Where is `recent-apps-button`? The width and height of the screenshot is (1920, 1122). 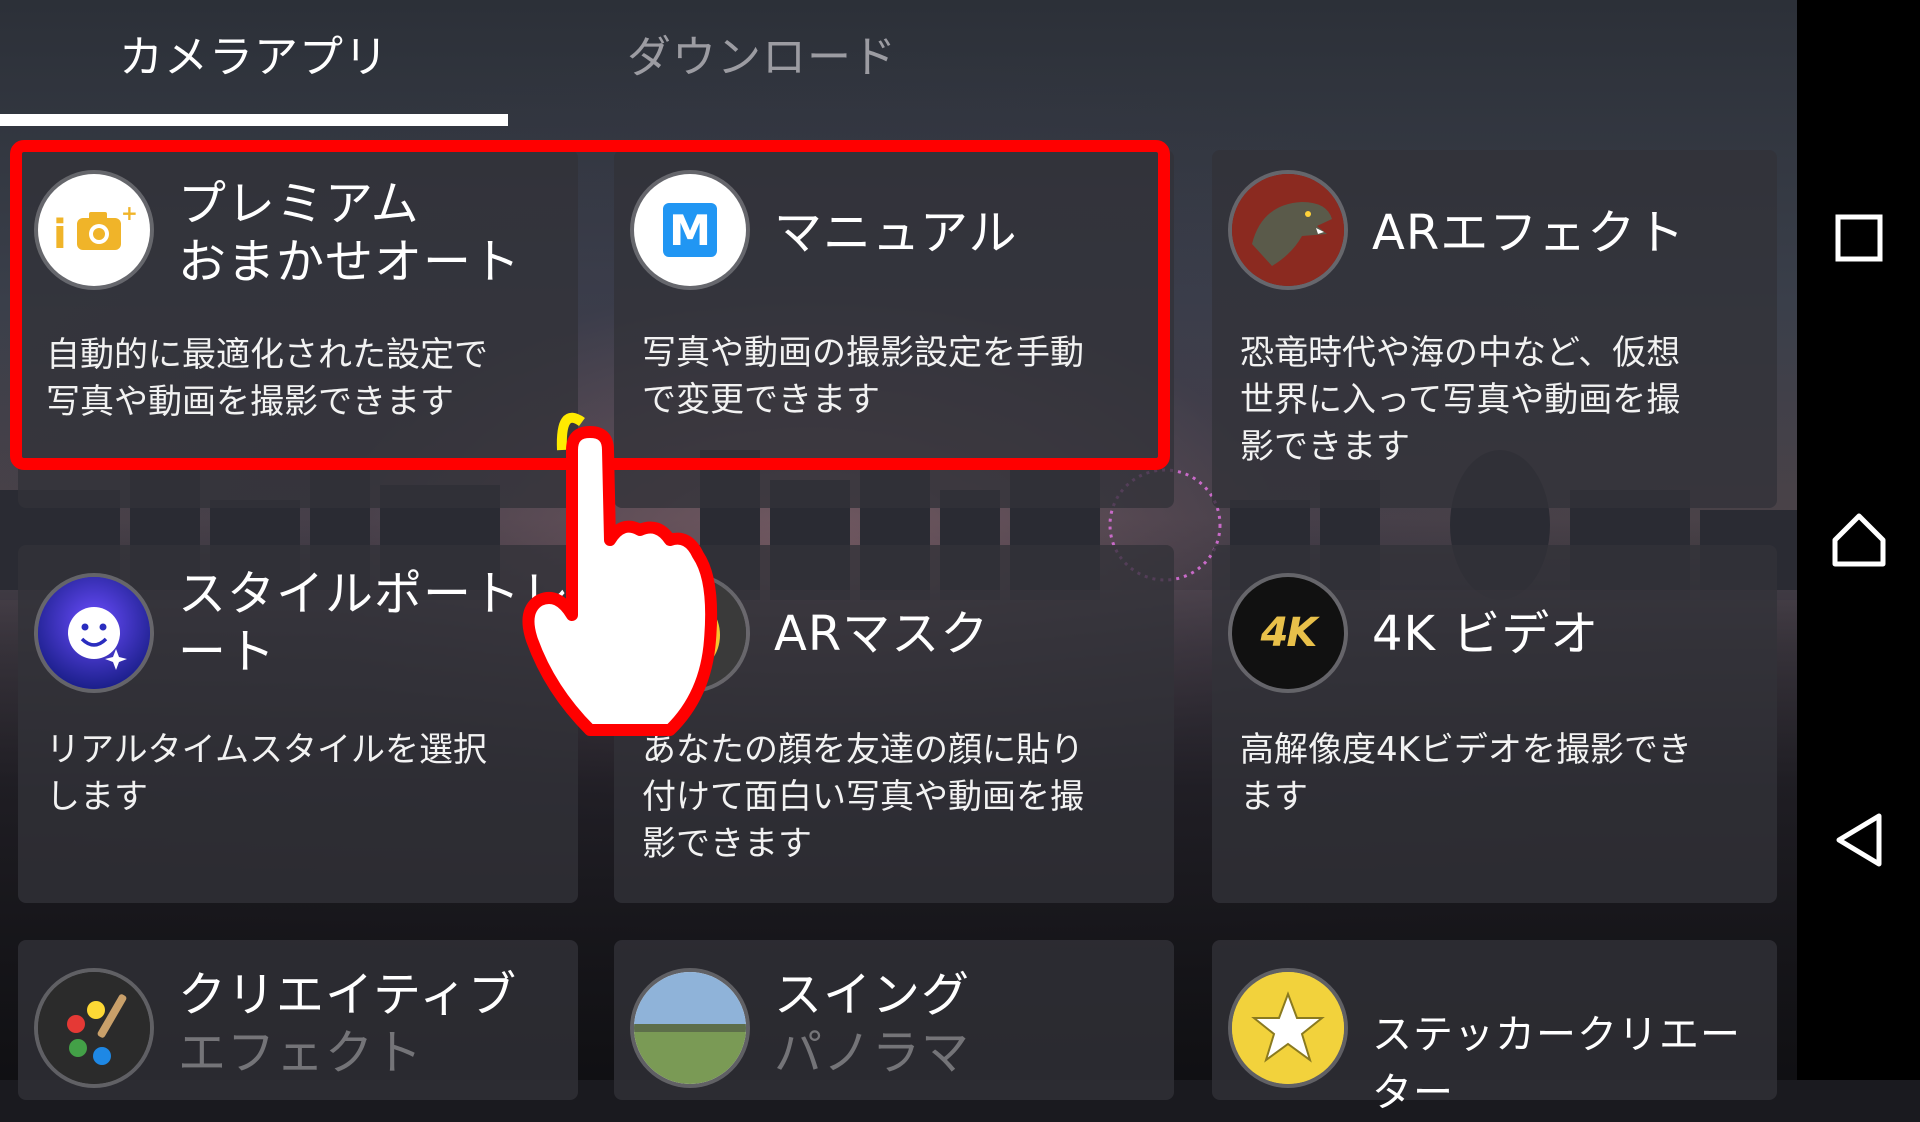
recent-apps-button is located at coordinates (1859, 238).